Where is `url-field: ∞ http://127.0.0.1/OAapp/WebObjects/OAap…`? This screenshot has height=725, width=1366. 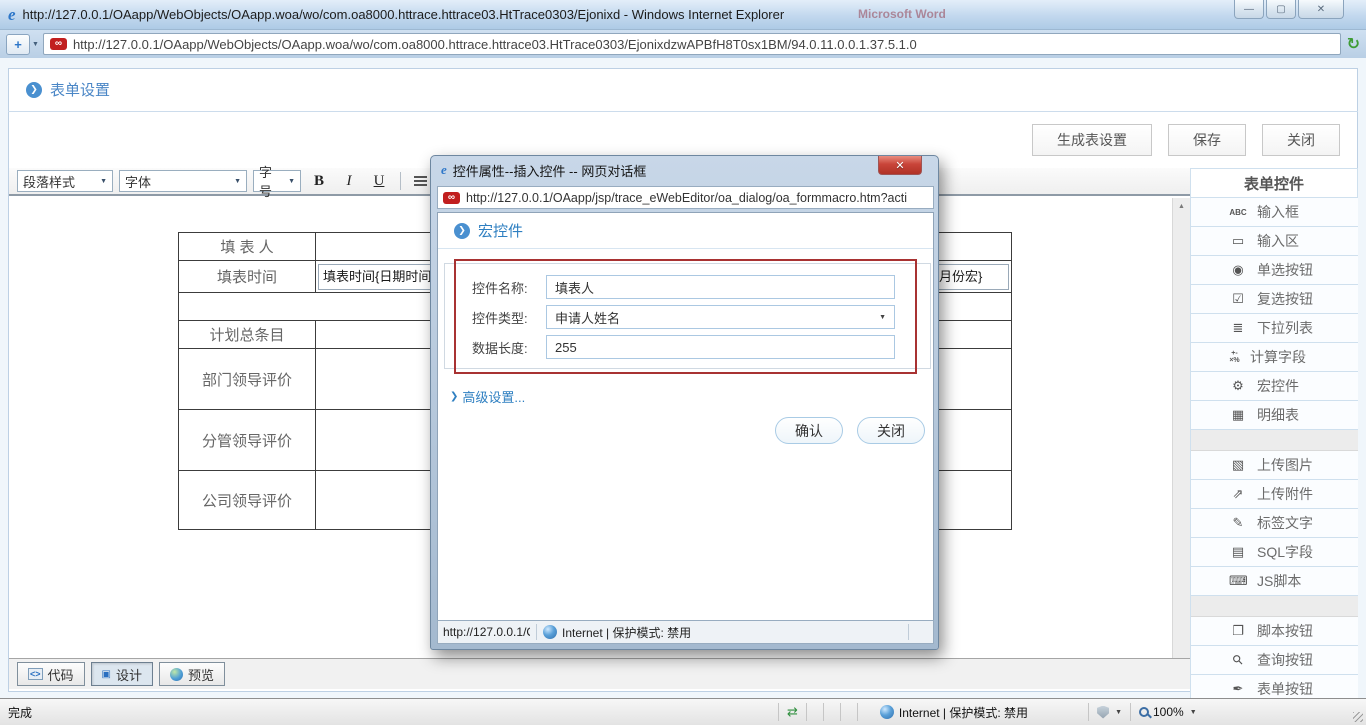 url-field: ∞ http://127.0.0.1/OAapp/WebObjects/OAap… is located at coordinates (691, 44).